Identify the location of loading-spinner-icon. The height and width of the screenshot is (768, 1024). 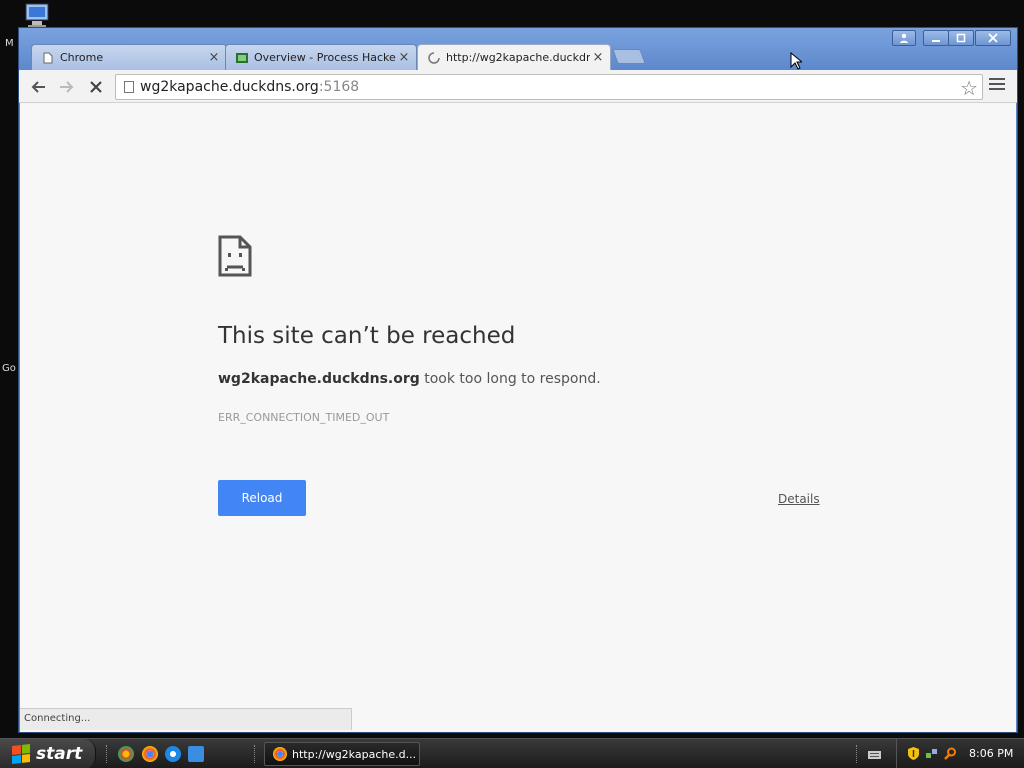
(434, 57).